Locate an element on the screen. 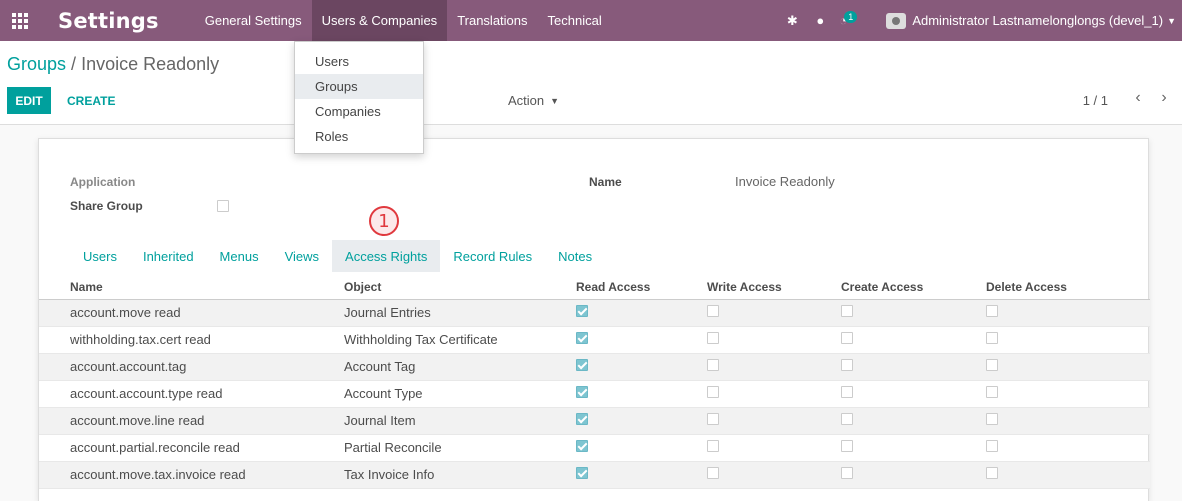  row-name-cell: account.partial.reconcile read is located at coordinates (191, 448).